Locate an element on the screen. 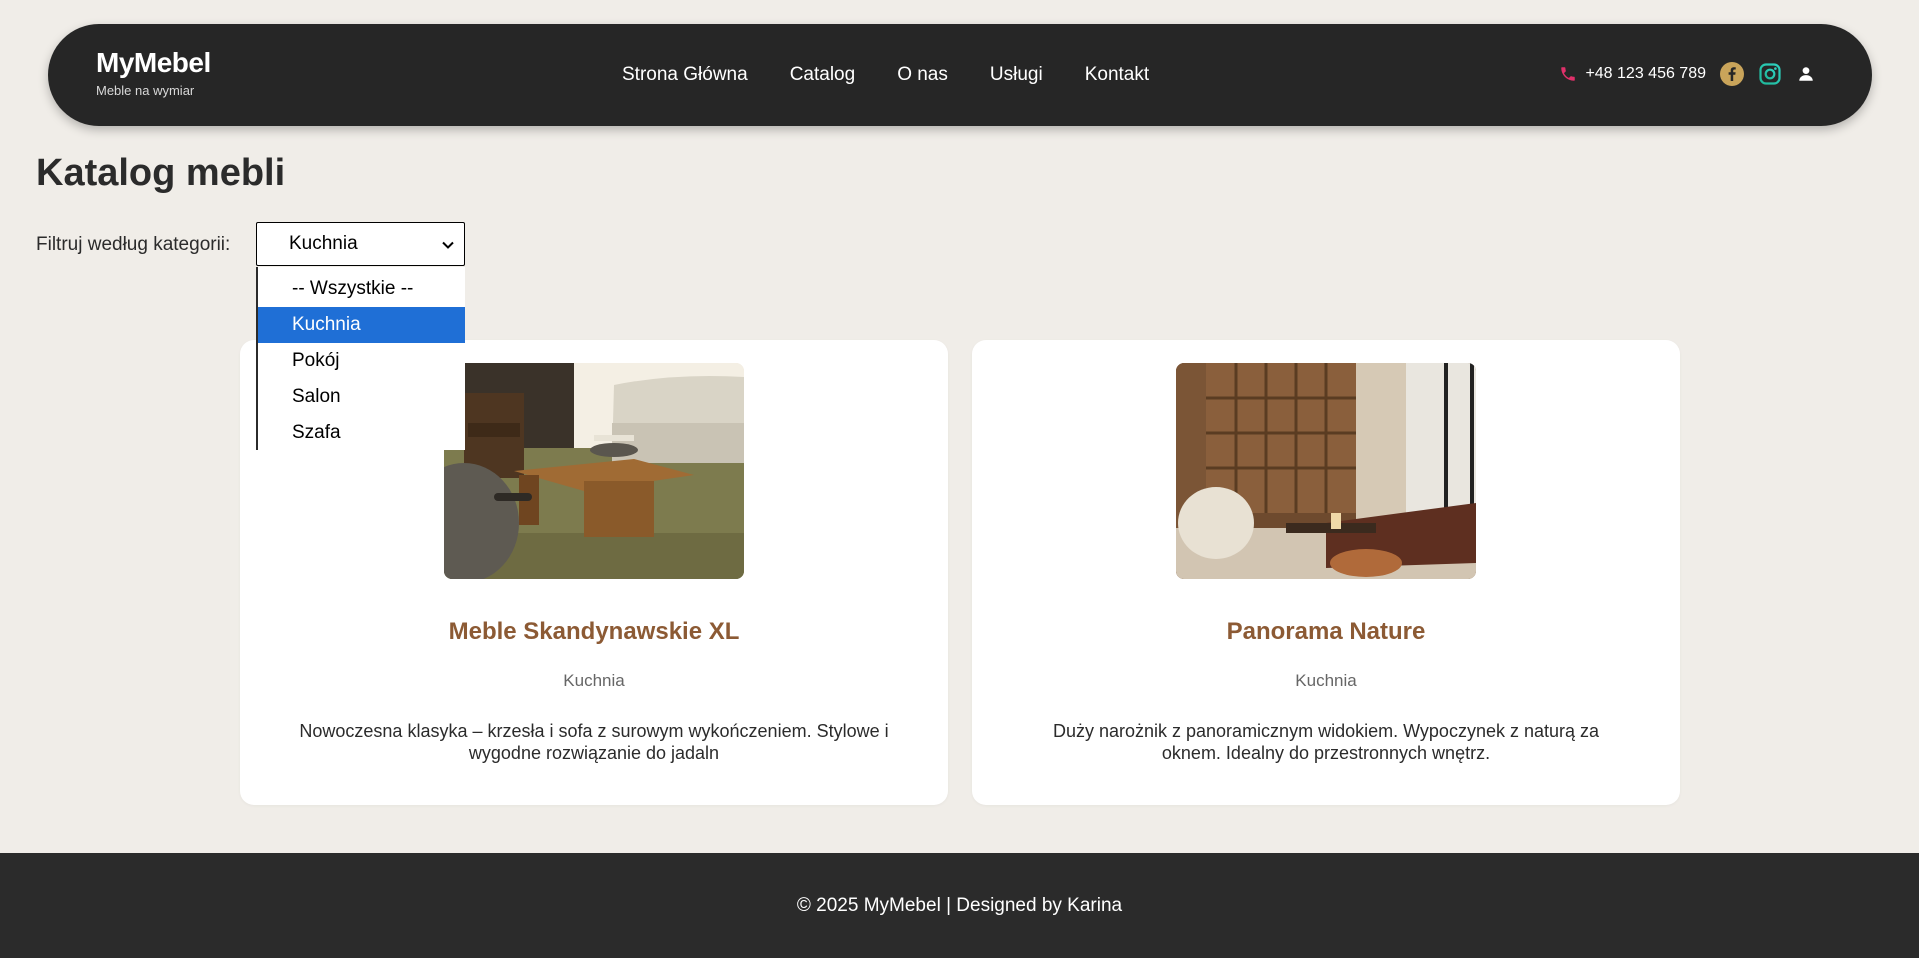  brand: MyMebel Meble na wymiar is located at coordinates (153, 73).